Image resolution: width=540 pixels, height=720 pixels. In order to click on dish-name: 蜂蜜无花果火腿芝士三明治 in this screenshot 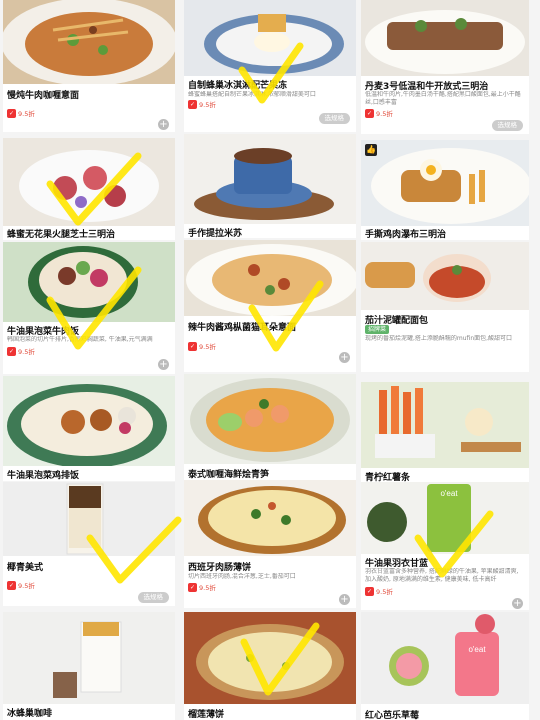, I will do `click(61, 235)`.